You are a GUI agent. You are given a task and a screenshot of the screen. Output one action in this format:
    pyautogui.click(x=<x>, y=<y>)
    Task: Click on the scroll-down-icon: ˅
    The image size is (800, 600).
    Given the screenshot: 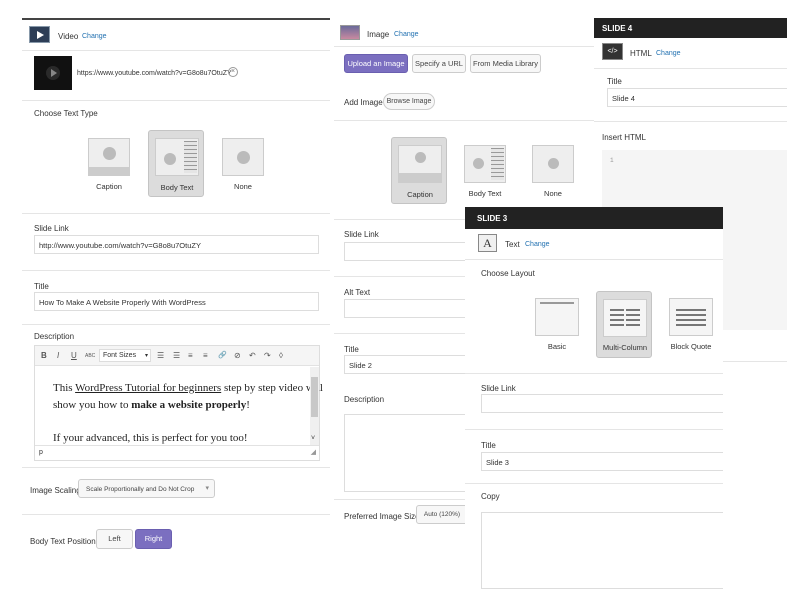 What is the action you would take?
    pyautogui.click(x=313, y=438)
    